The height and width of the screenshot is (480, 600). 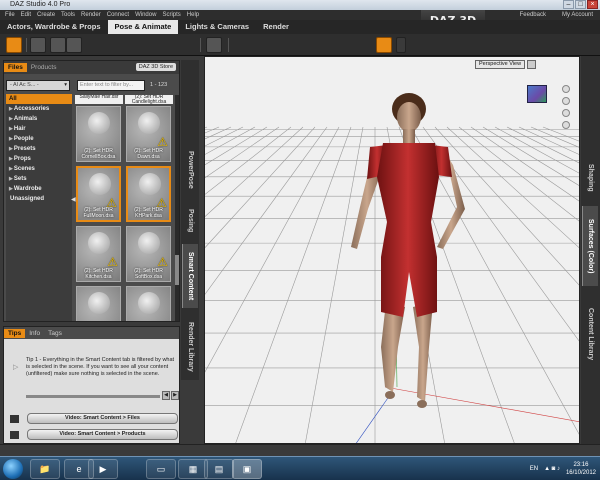 I want to click on pan-icon, so click(x=566, y=101).